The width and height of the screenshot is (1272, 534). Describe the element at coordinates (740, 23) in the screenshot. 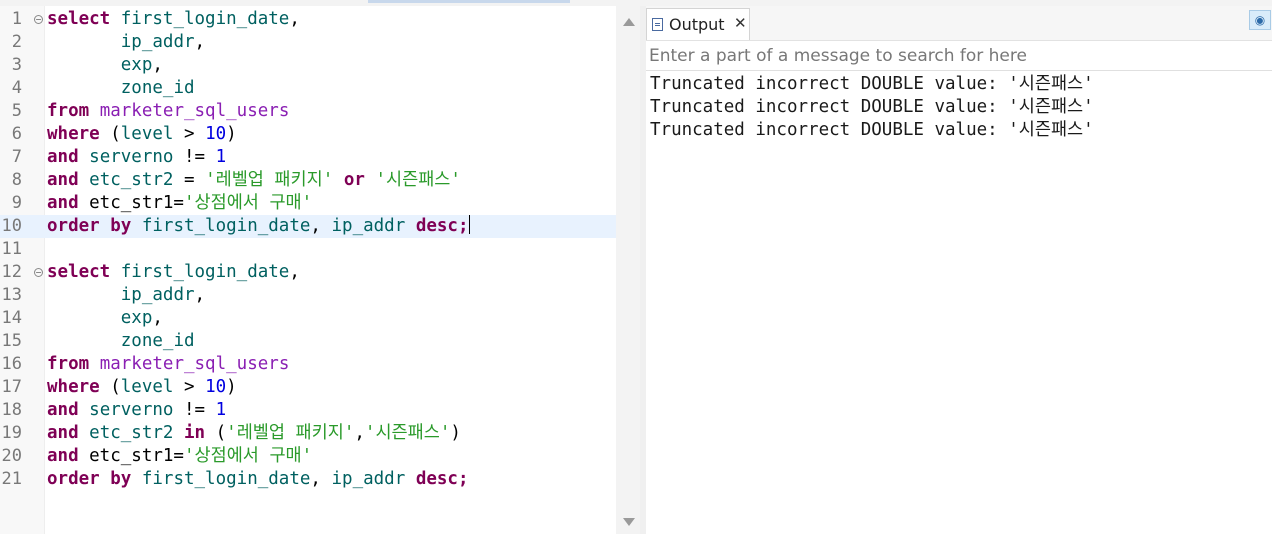

I see `close-icon: ✕` at that location.